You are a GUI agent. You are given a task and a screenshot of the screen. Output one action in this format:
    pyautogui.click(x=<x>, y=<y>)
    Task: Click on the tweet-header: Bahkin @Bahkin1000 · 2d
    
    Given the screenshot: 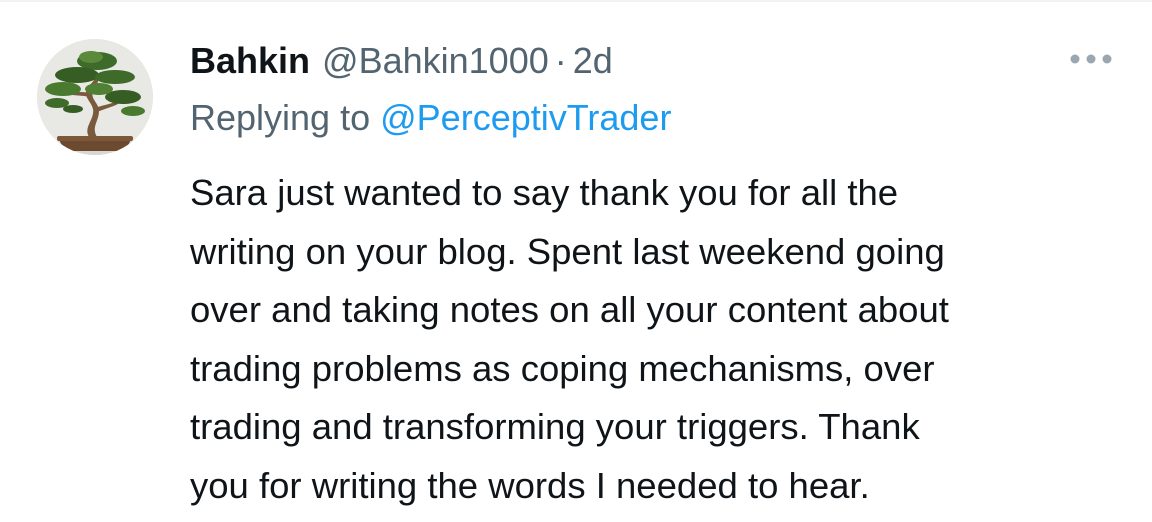 What is the action you would take?
    pyautogui.click(x=401, y=61)
    